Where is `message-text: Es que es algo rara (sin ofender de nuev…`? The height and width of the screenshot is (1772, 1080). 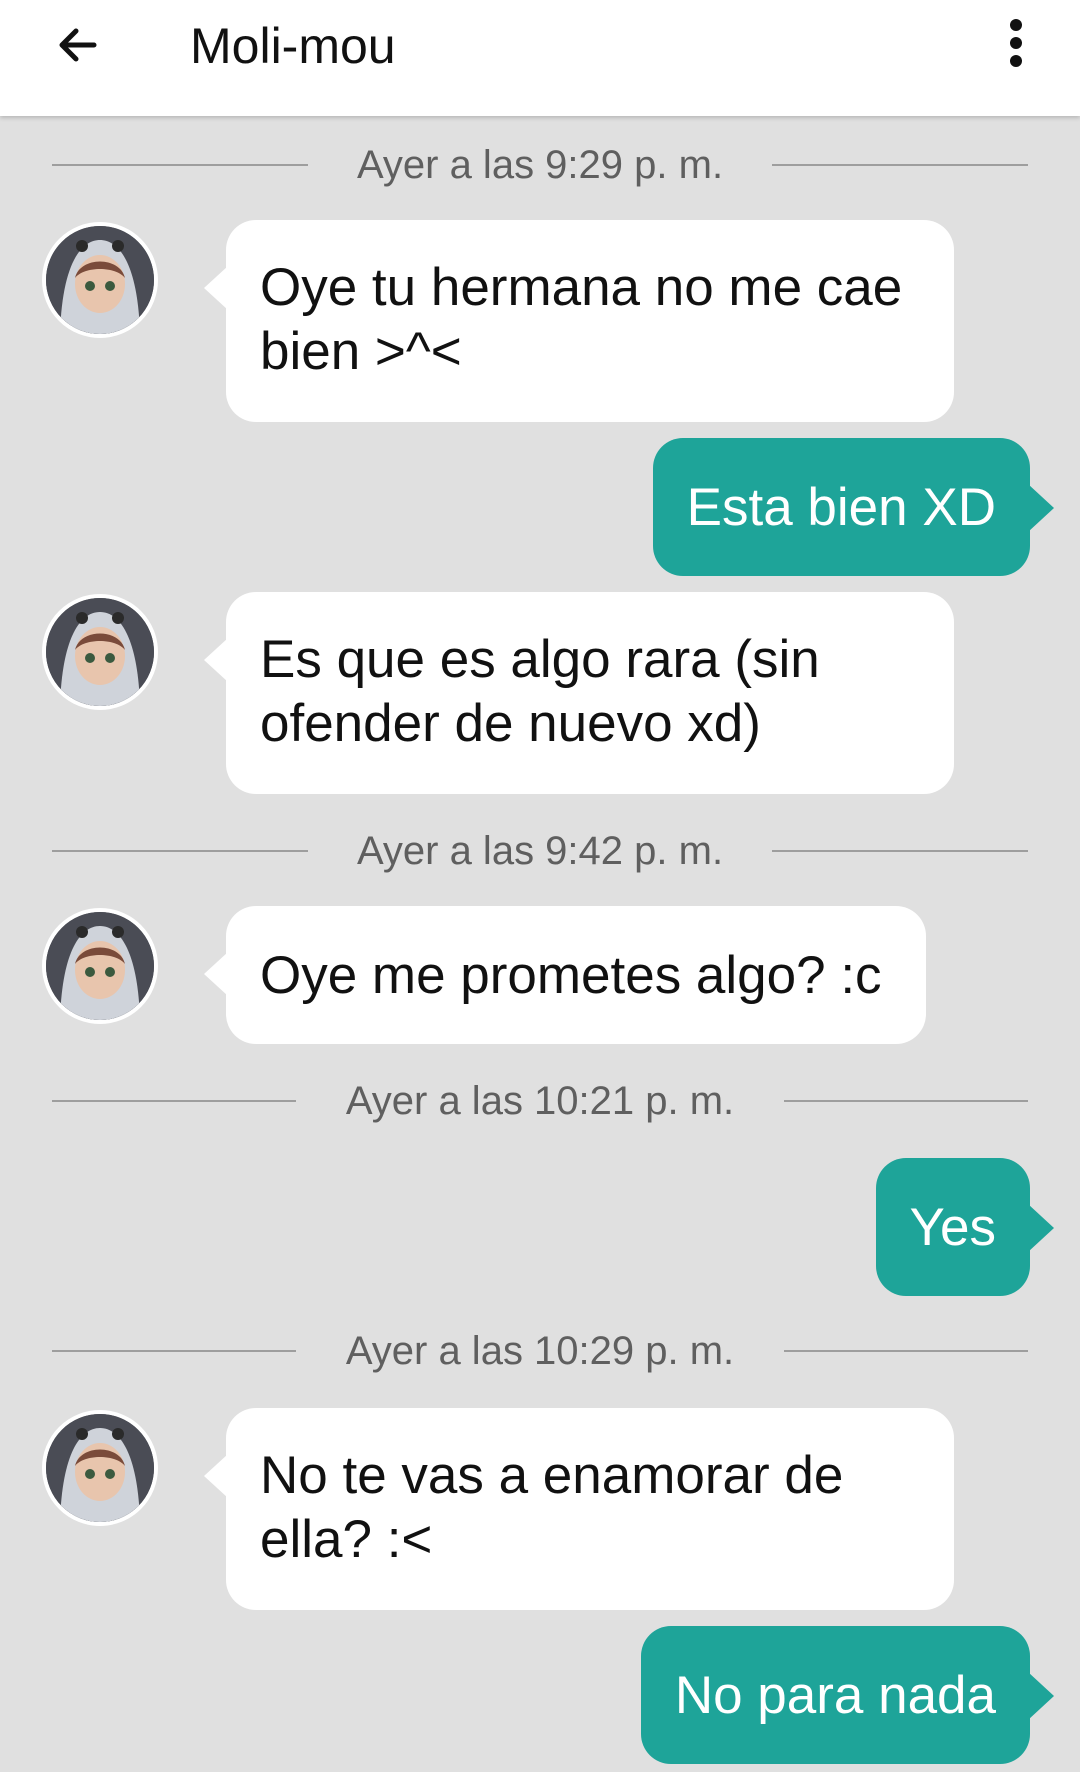
message-text: Es que es algo rara (sin ofender de nuev… is located at coordinates (540, 691).